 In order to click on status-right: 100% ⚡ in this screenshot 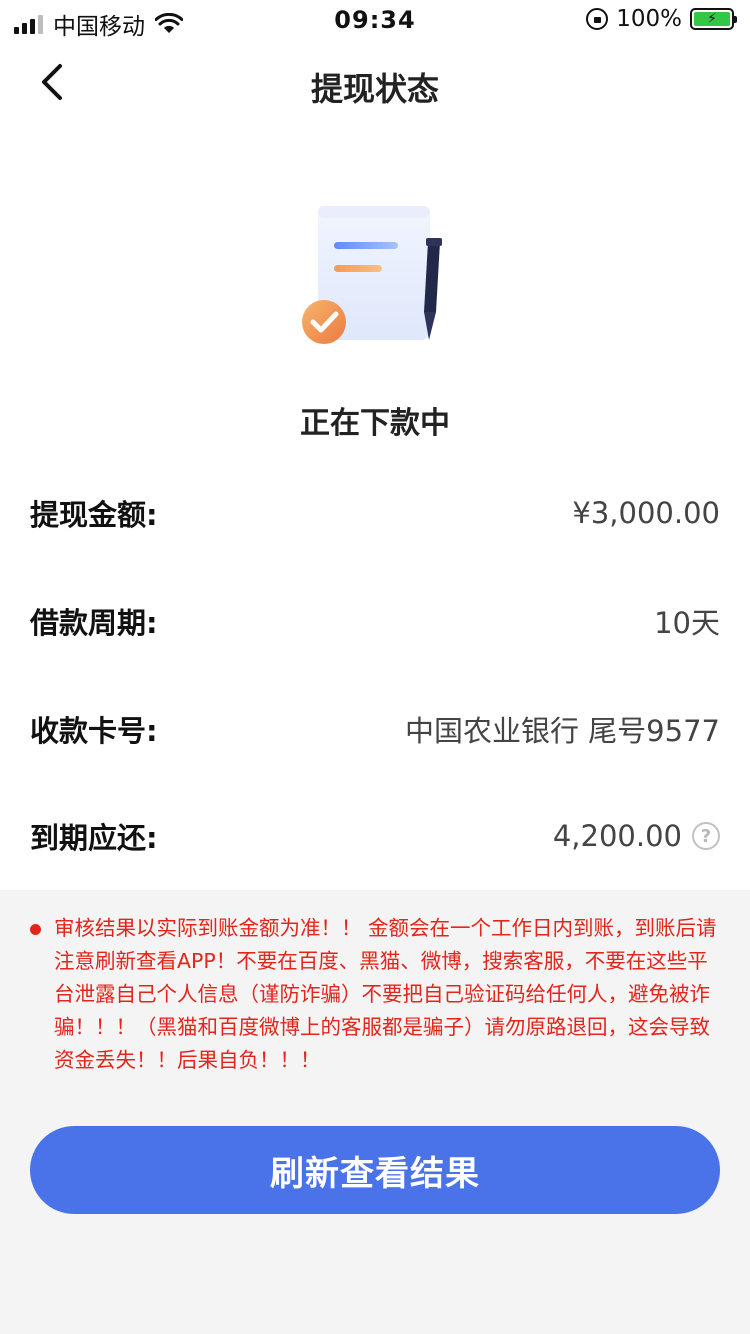, I will do `click(661, 19)`.